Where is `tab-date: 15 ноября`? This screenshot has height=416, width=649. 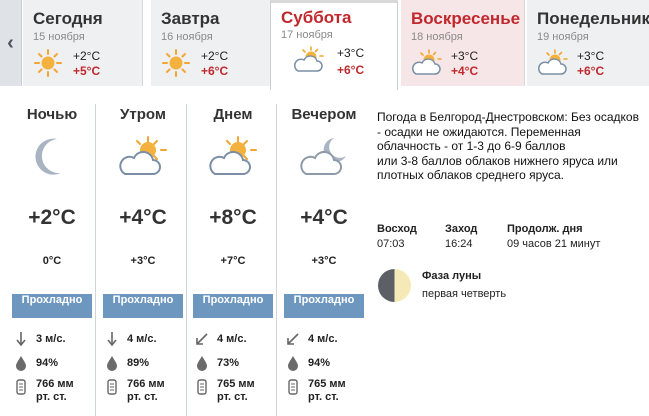 tab-date: 15 ноября is located at coordinates (59, 37).